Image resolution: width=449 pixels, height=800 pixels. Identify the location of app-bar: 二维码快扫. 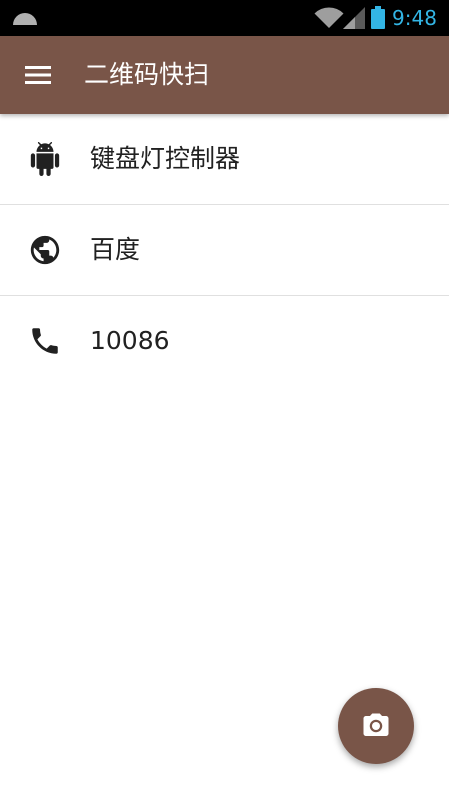
(224, 75).